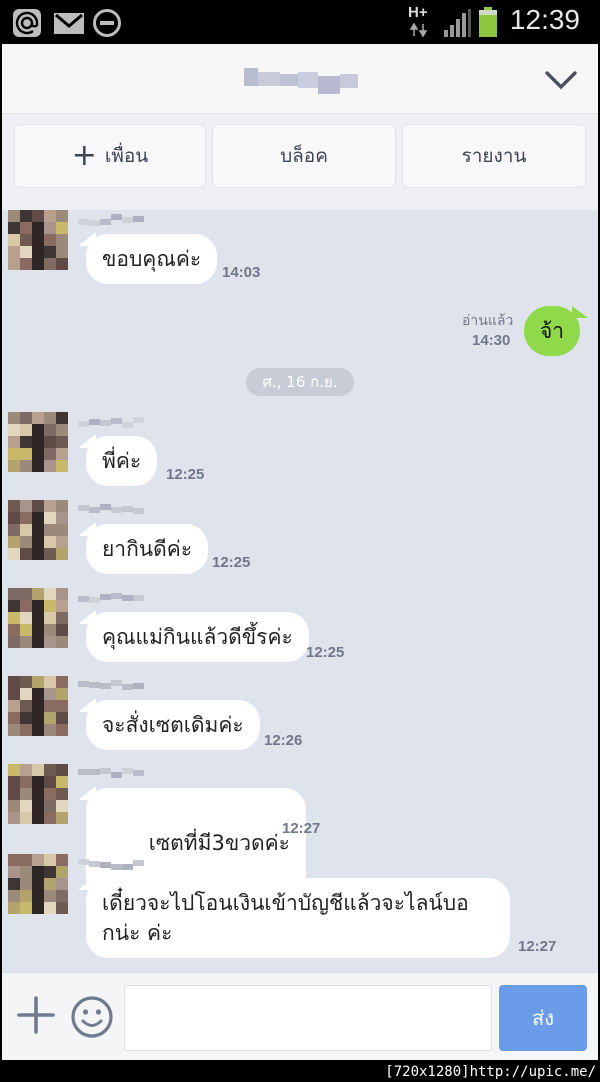  What do you see at coordinates (283, 740) in the screenshot?
I see `message-time: 12:26` at bounding box center [283, 740].